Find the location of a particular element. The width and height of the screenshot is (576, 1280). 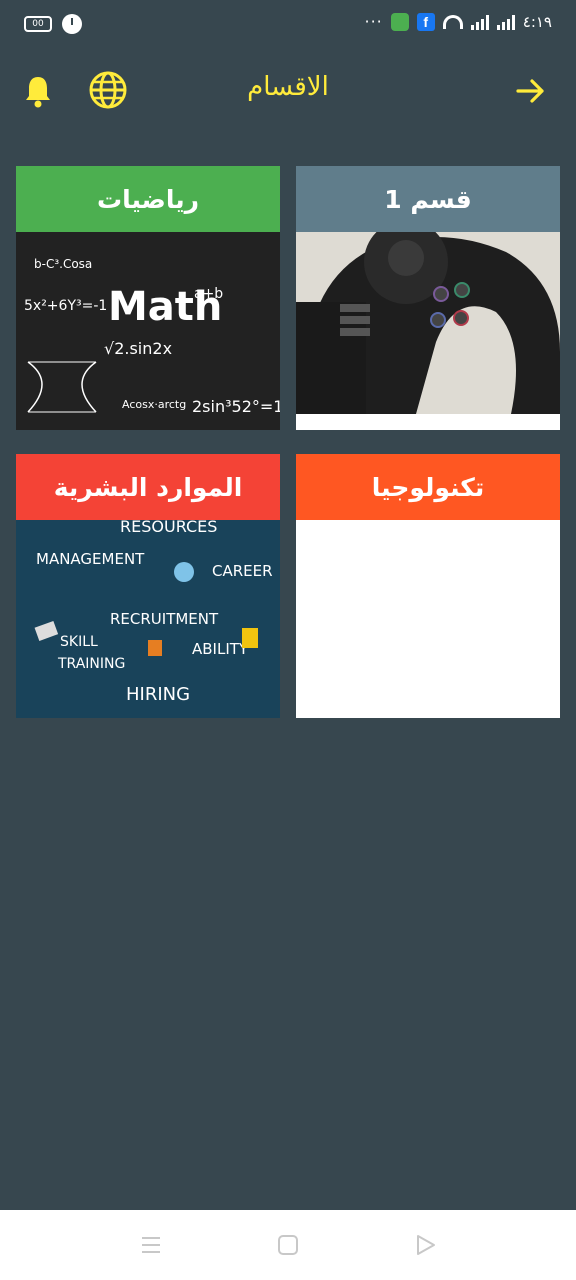

signal-icon is located at coordinates (479, 22).